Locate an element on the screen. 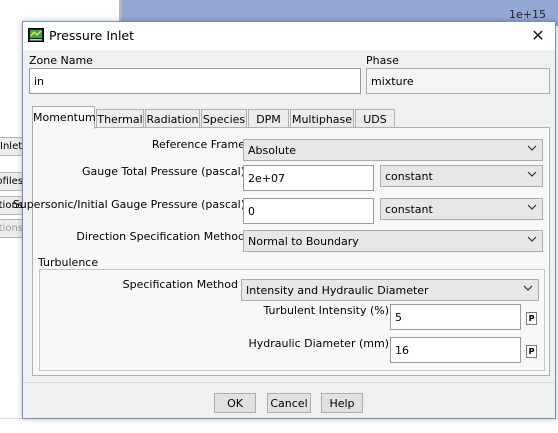  gauge-total-pressure-field: 2e+07 is located at coordinates (308, 178).